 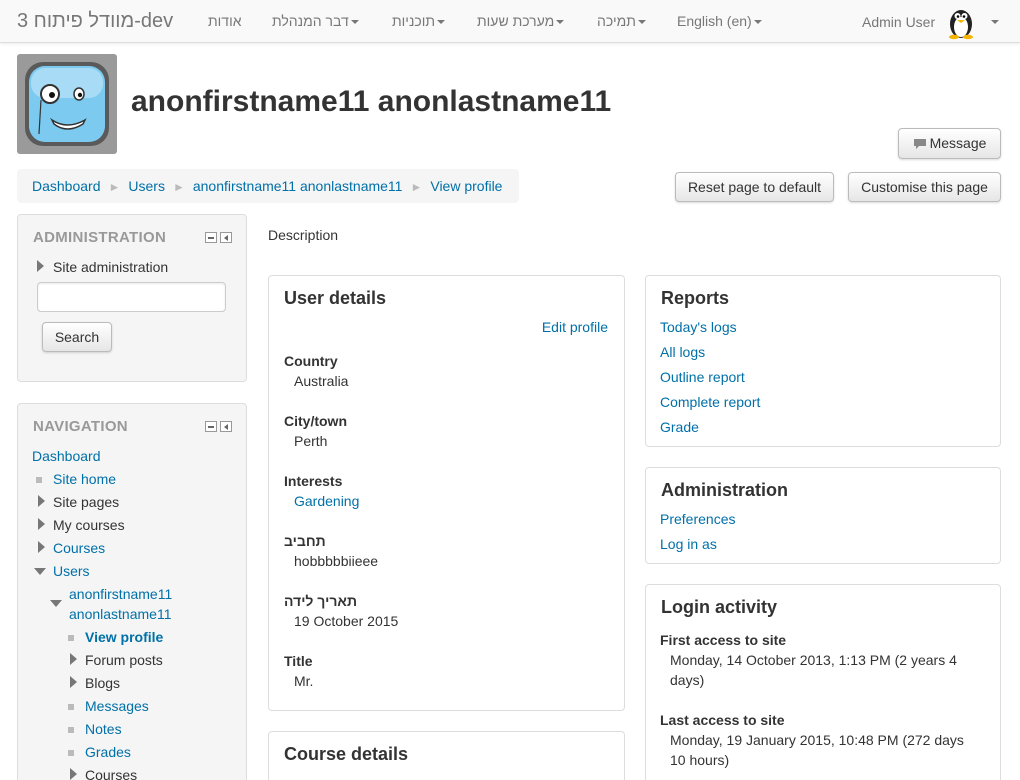 What do you see at coordinates (146, 186) in the screenshot?
I see `breadcrumb-users: Users` at bounding box center [146, 186].